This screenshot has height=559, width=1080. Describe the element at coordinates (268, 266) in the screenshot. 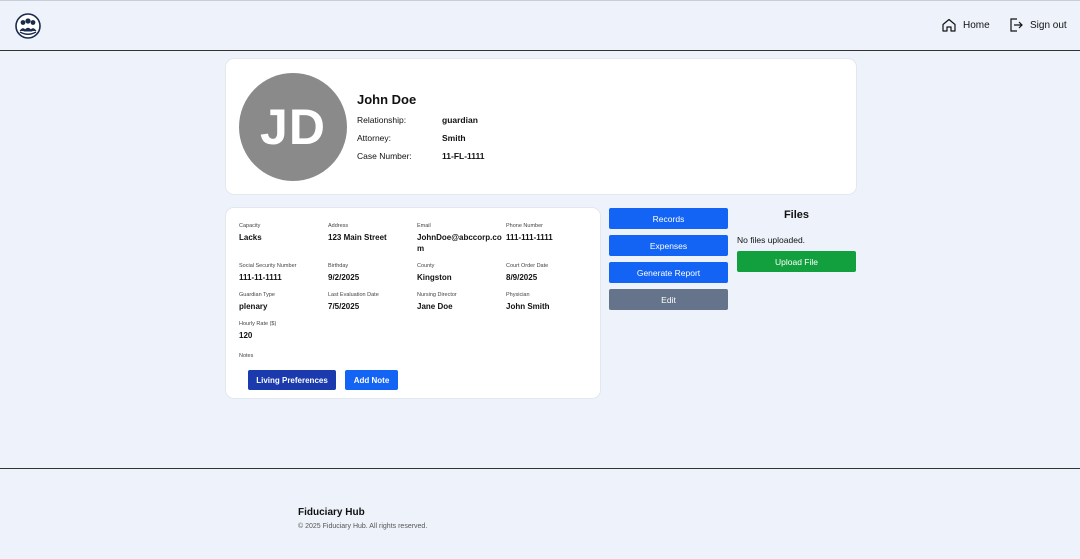

I see `detail-field-label: Social Security Number` at that location.